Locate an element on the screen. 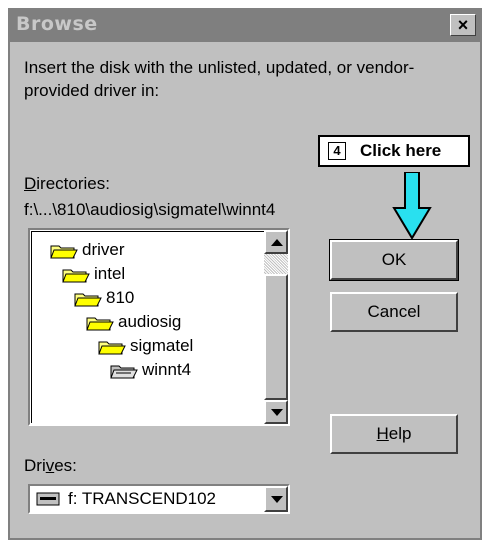 The image size is (498, 542). list-item: sigmatel is located at coordinates (145, 346).